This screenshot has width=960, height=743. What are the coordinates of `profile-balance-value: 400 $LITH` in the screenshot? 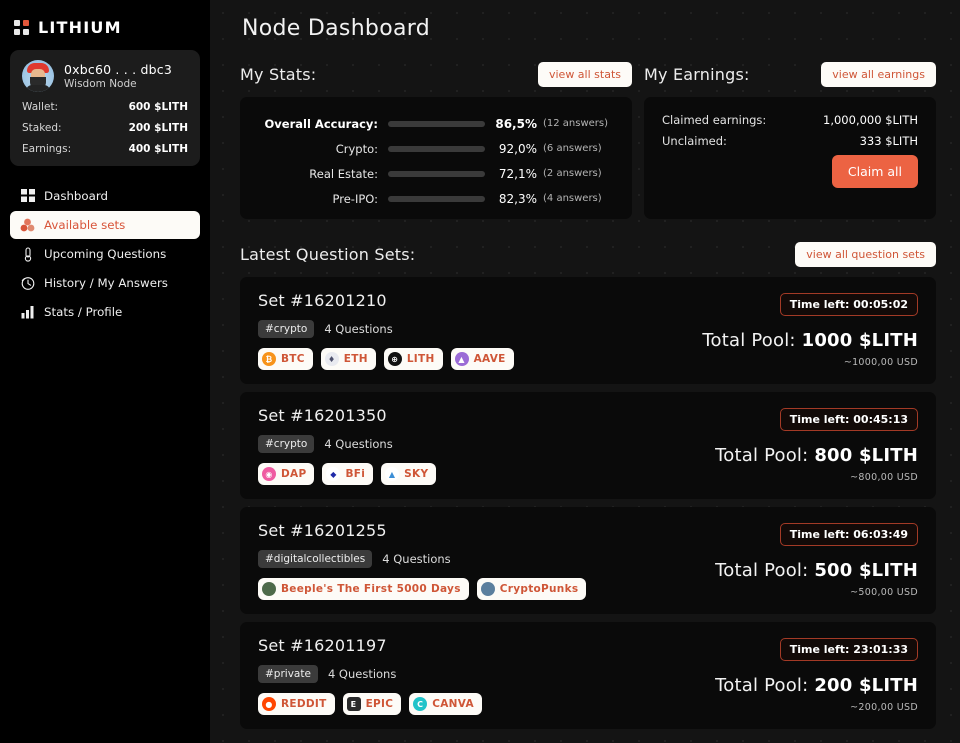 It's located at (158, 149).